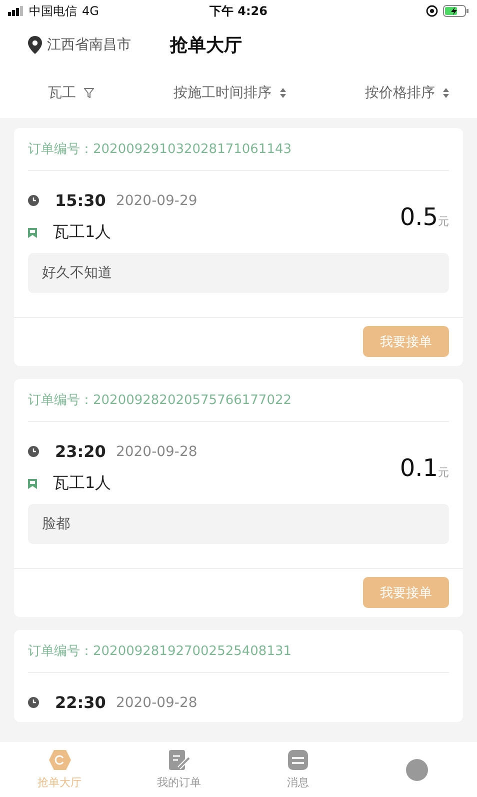 The image size is (477, 797). I want to click on work-time: 15:30, so click(80, 200).